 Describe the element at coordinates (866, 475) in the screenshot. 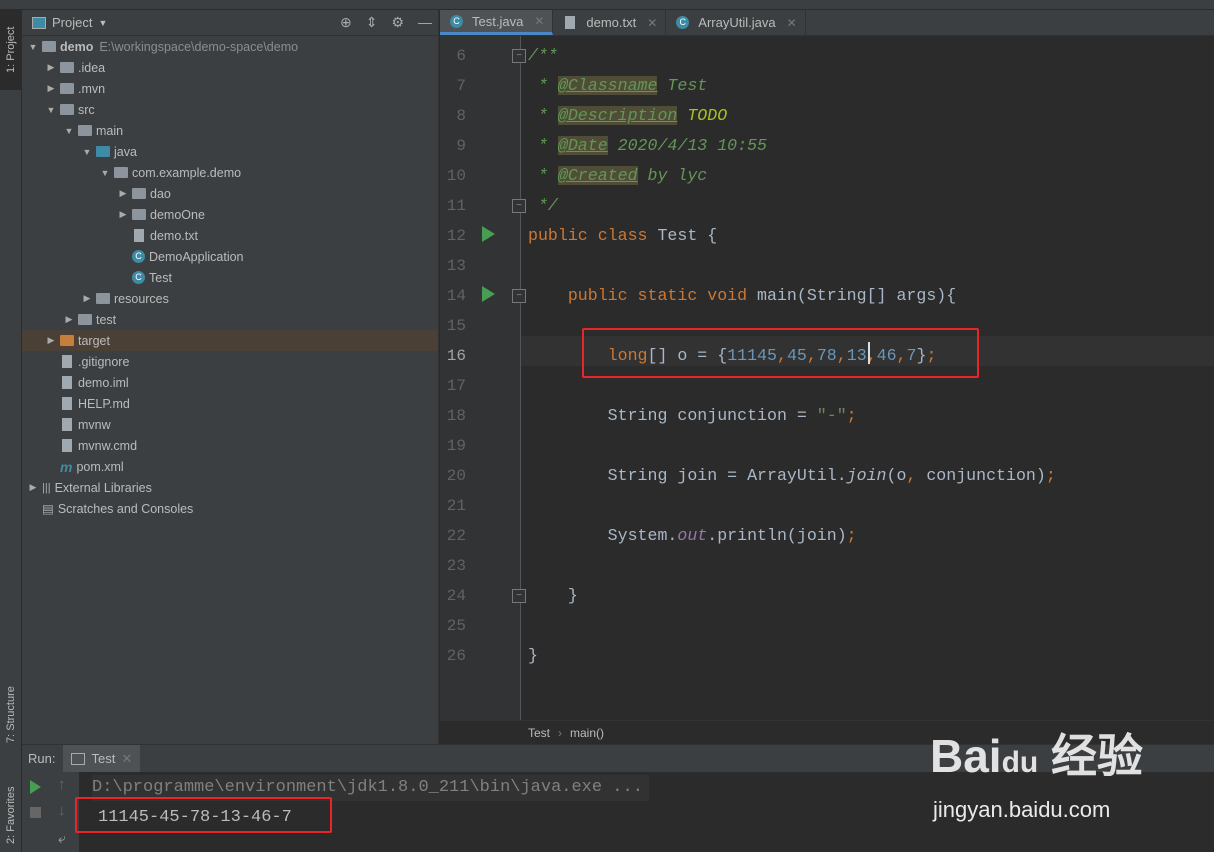

I see `code-token: join` at that location.